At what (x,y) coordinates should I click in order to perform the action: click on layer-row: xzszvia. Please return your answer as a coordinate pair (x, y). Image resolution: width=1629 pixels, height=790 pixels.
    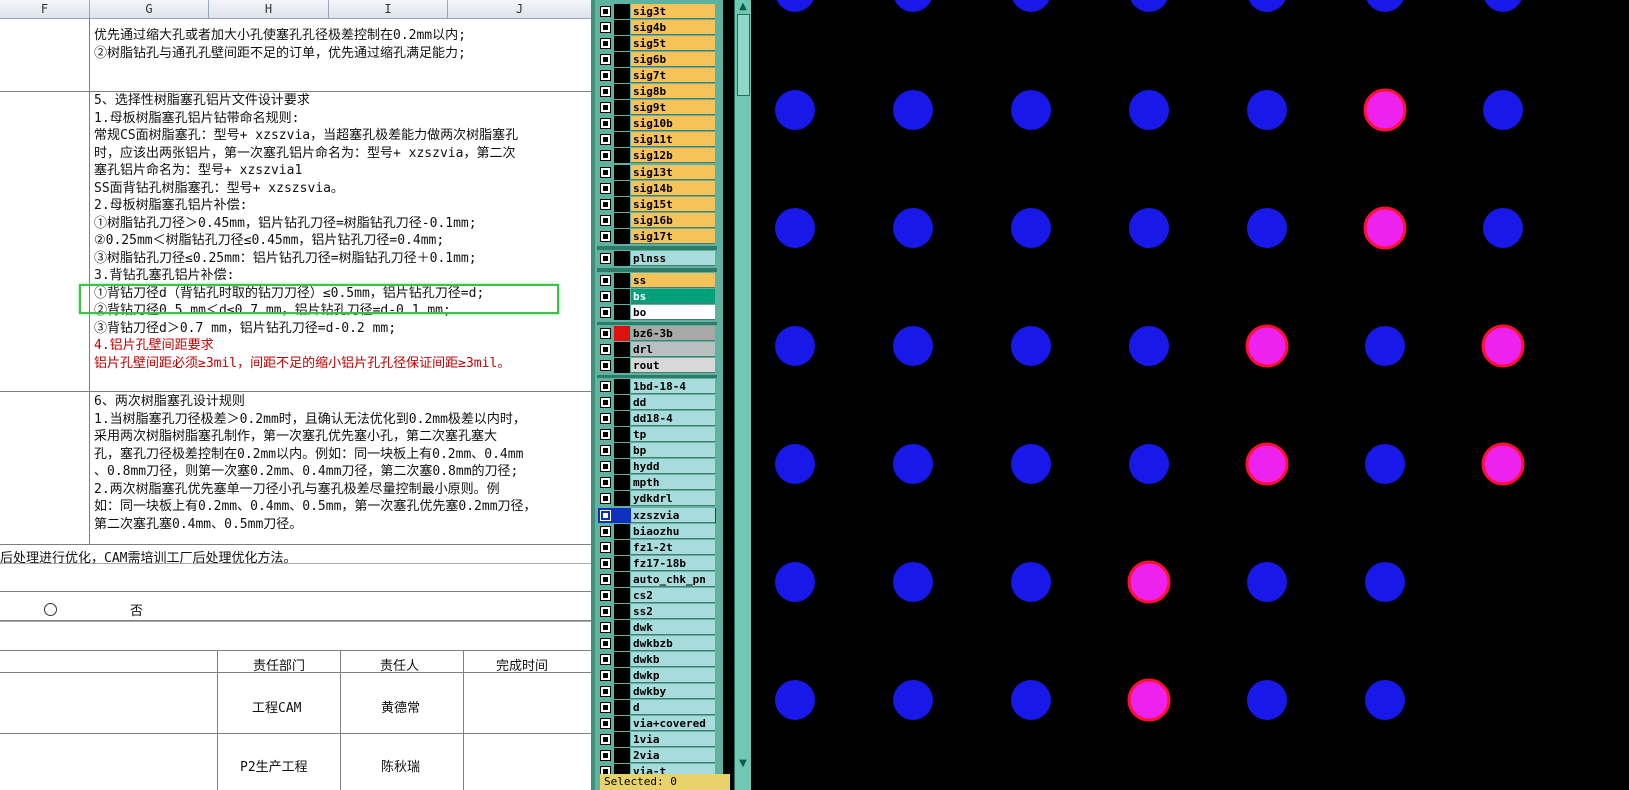
    Looking at the image, I should click on (657, 515).